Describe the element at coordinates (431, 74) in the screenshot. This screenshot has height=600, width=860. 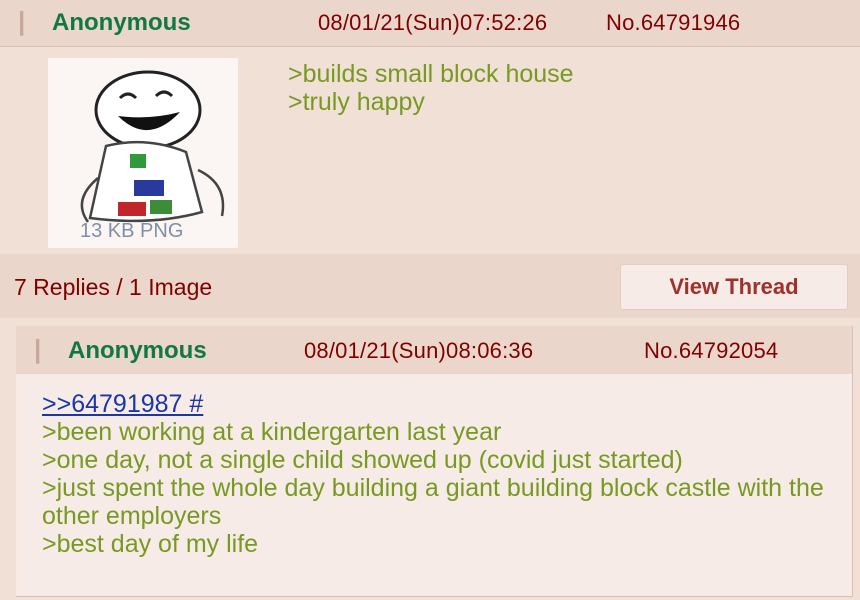
I see `greentext-line: >builds small block house` at that location.